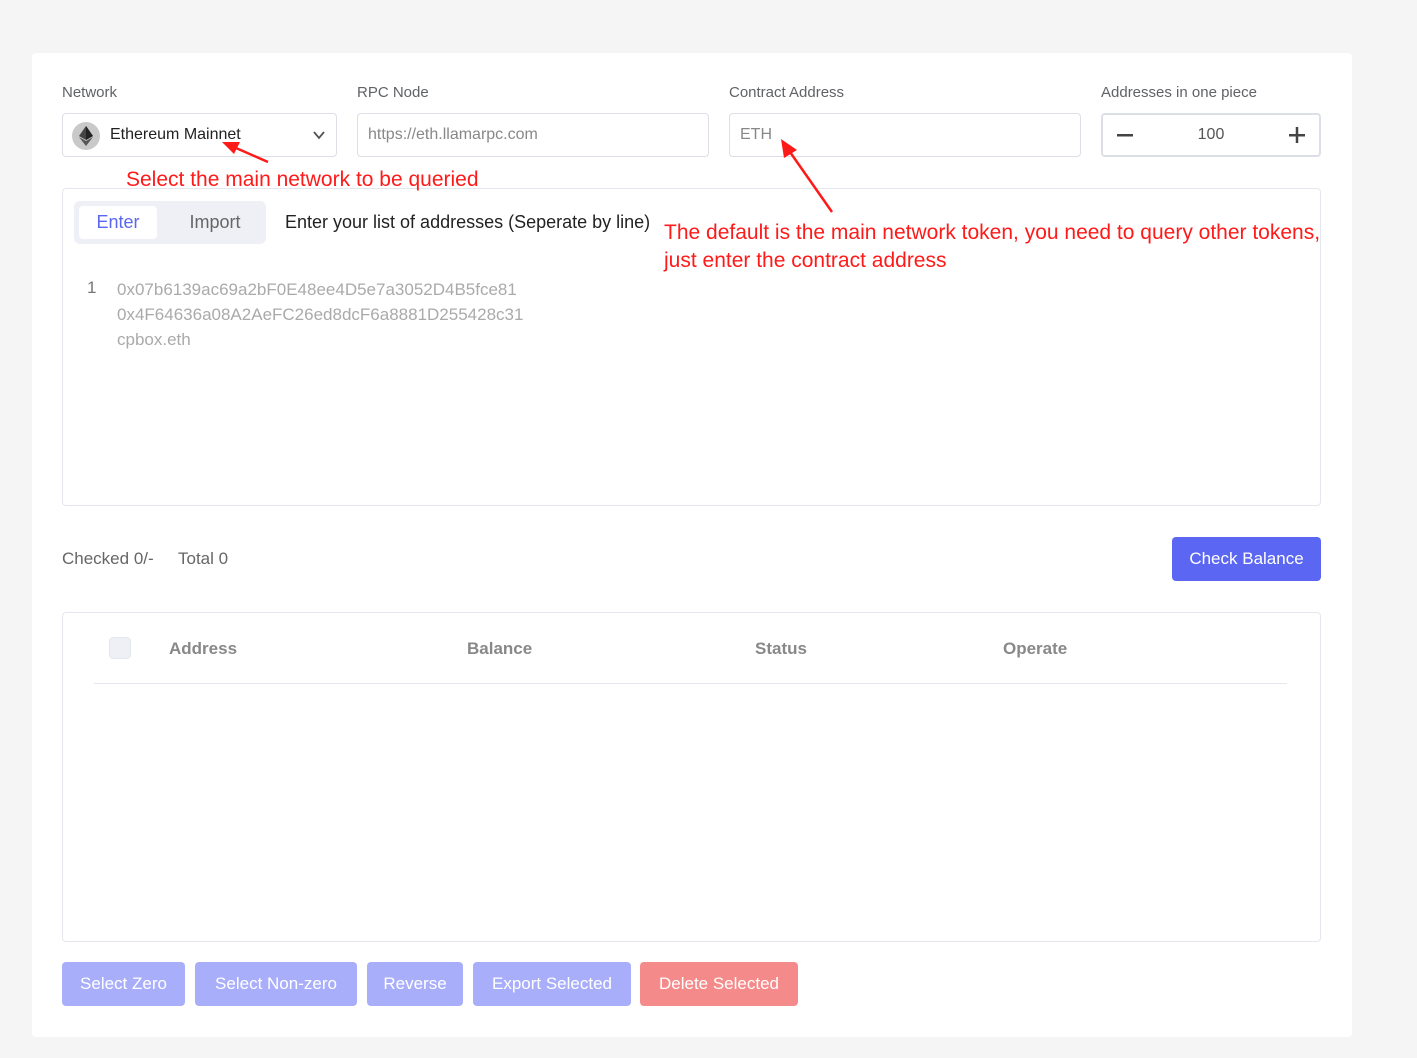 The height and width of the screenshot is (1058, 1417). What do you see at coordinates (120, 648) in the screenshot?
I see `select-all-checkbox` at bounding box center [120, 648].